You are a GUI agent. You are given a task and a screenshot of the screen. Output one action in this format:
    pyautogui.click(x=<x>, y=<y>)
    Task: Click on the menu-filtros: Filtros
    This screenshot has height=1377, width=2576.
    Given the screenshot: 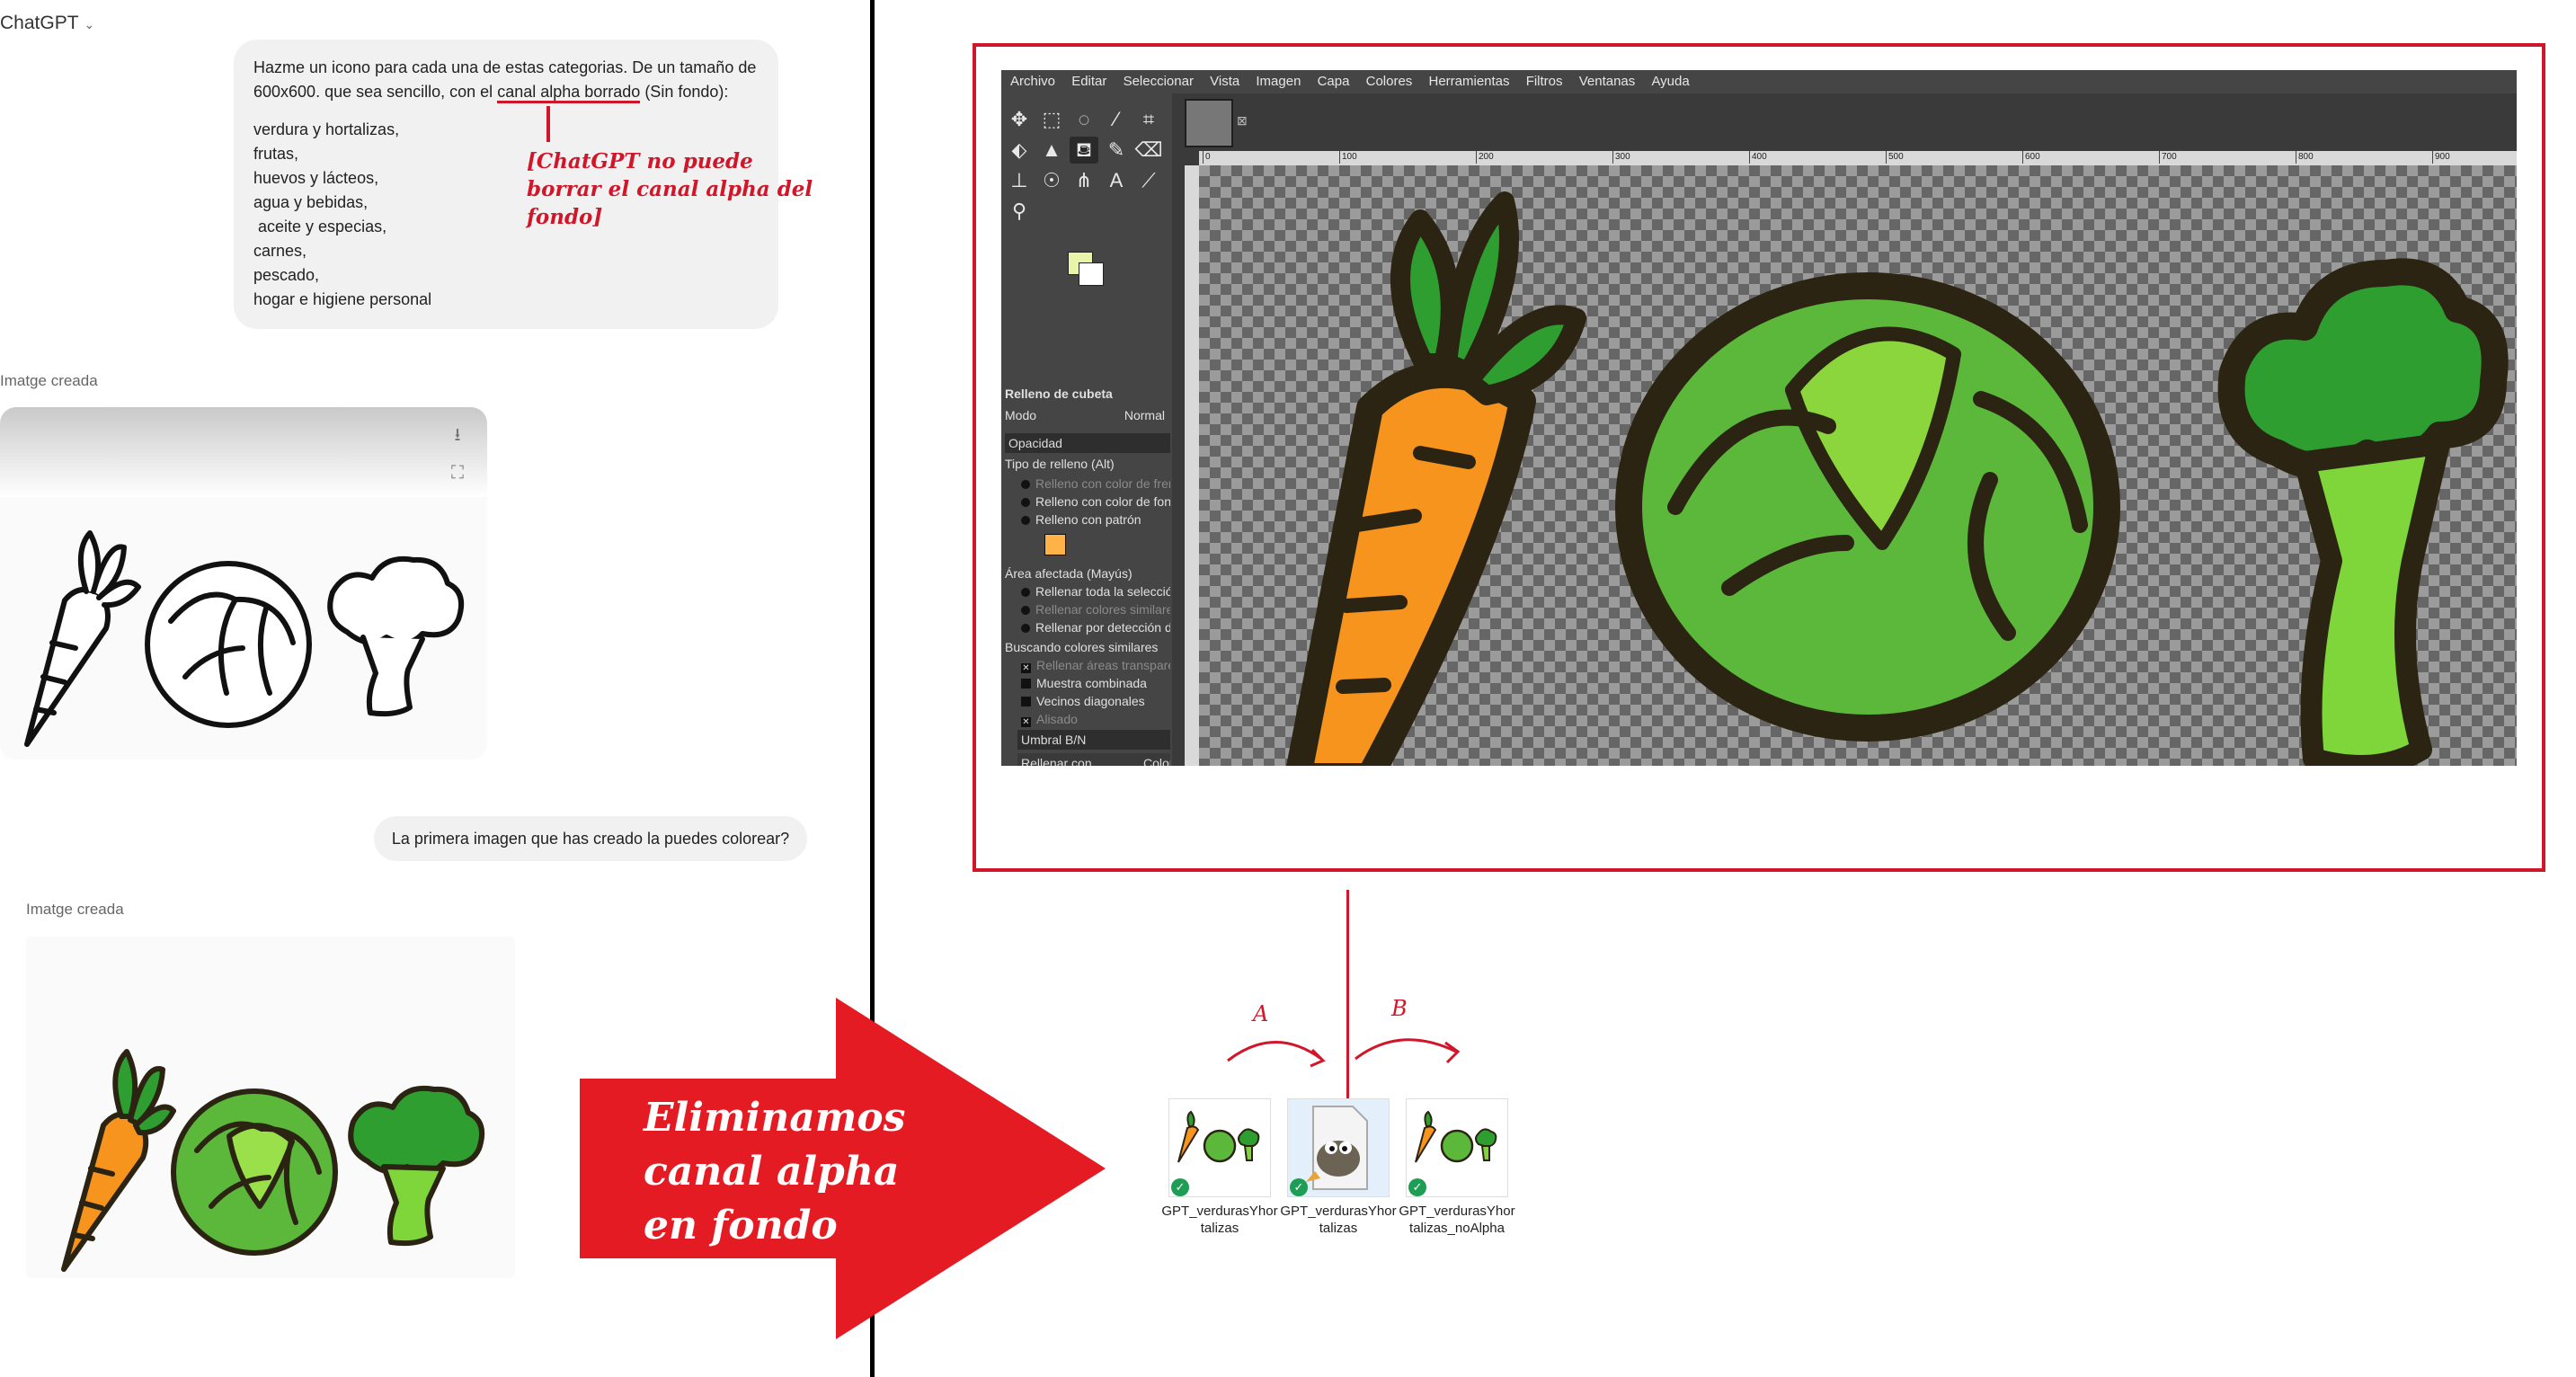 What is the action you would take?
    pyautogui.click(x=1544, y=81)
    